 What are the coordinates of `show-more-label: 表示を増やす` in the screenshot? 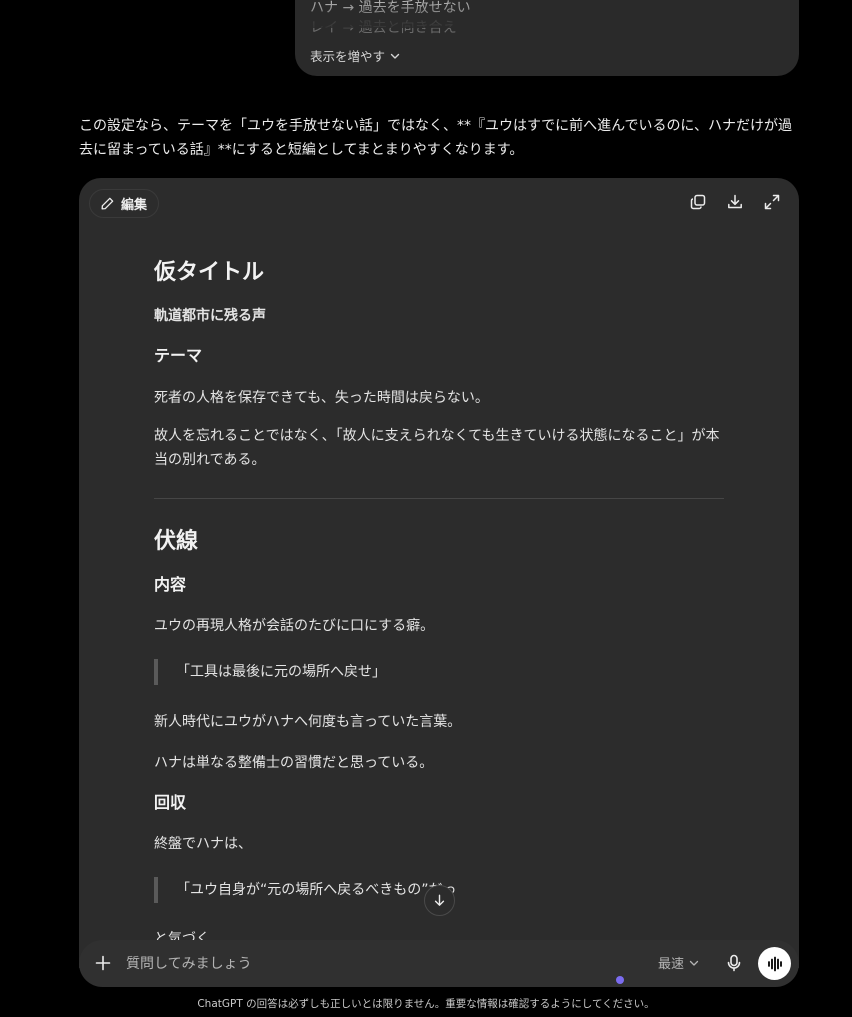 It's located at (348, 56).